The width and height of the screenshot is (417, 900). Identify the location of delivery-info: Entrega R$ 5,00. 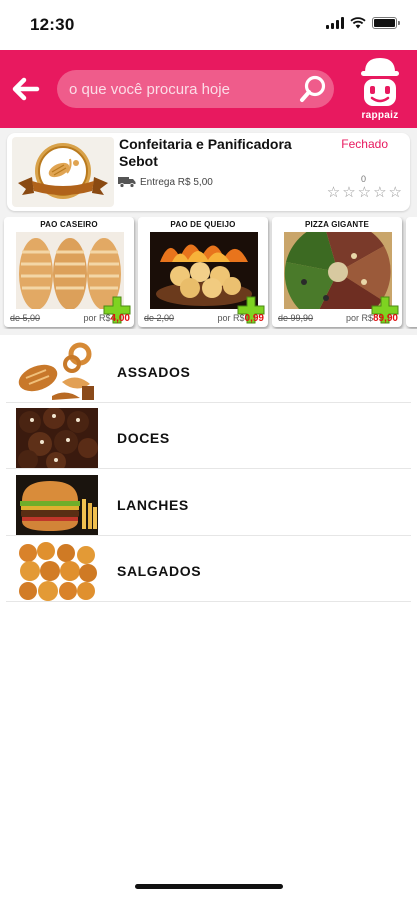
(165, 182).